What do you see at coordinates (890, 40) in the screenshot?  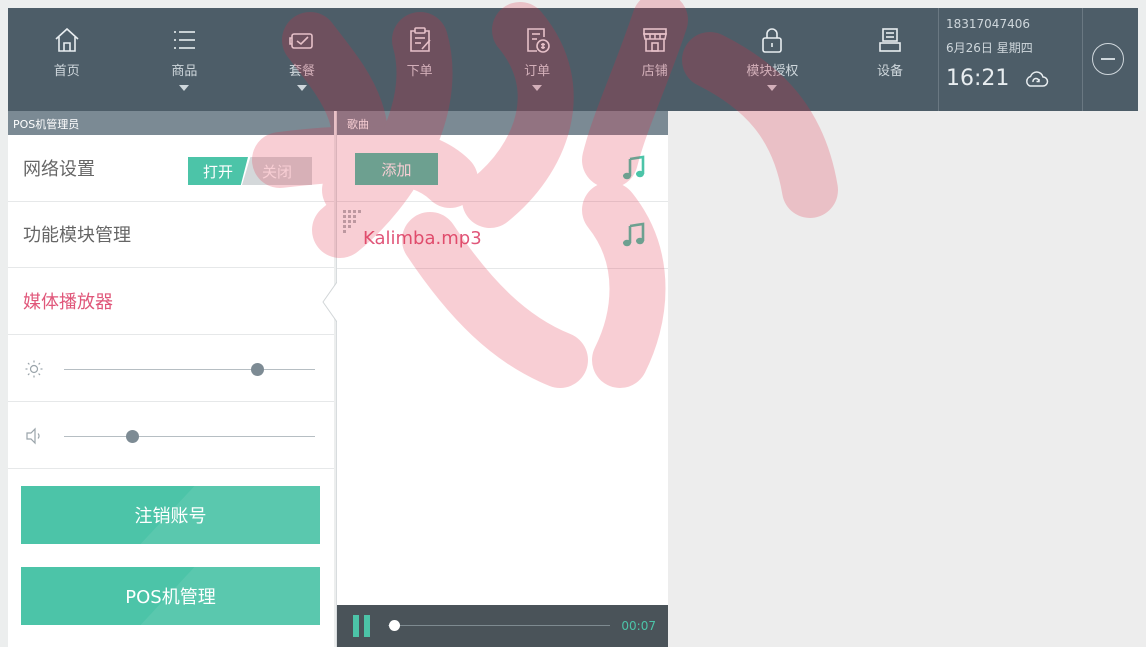 I see `printer-icon` at bounding box center [890, 40].